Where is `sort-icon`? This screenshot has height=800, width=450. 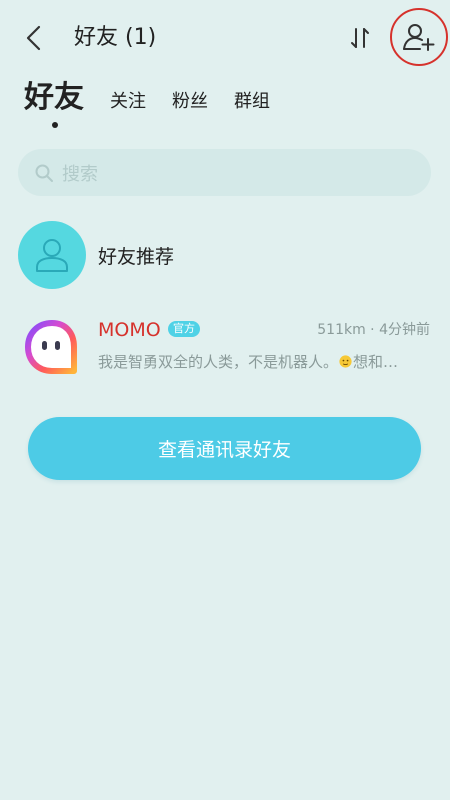
sort-icon is located at coordinates (360, 38).